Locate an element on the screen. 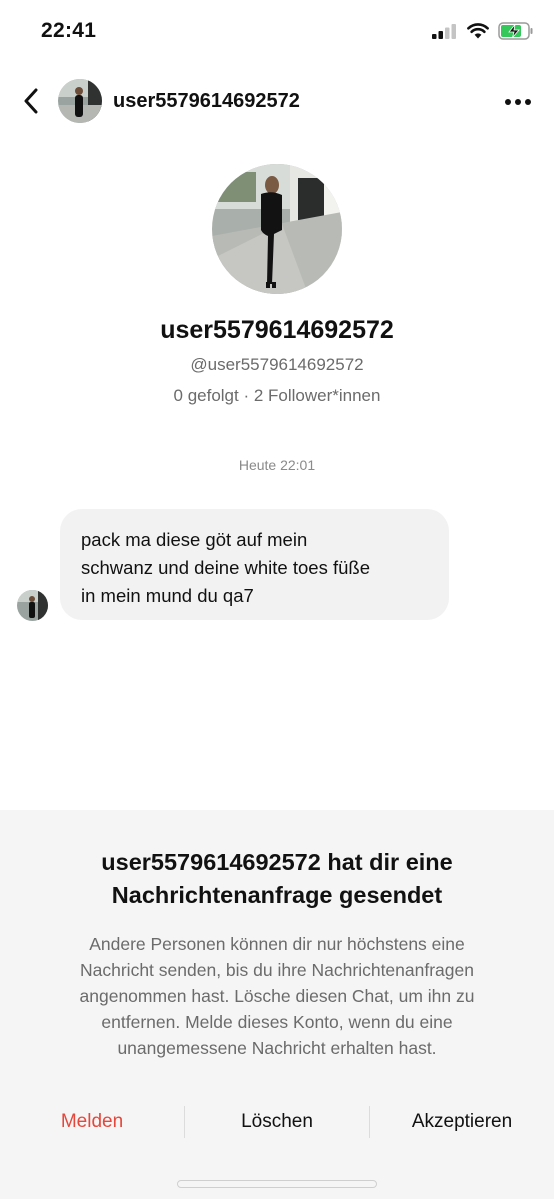  delete-button: Löschen is located at coordinates (277, 1122).